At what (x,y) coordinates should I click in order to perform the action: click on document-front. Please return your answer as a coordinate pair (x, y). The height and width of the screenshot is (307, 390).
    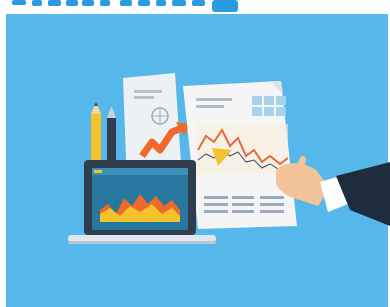
    Looking at the image, I should click on (240, 155).